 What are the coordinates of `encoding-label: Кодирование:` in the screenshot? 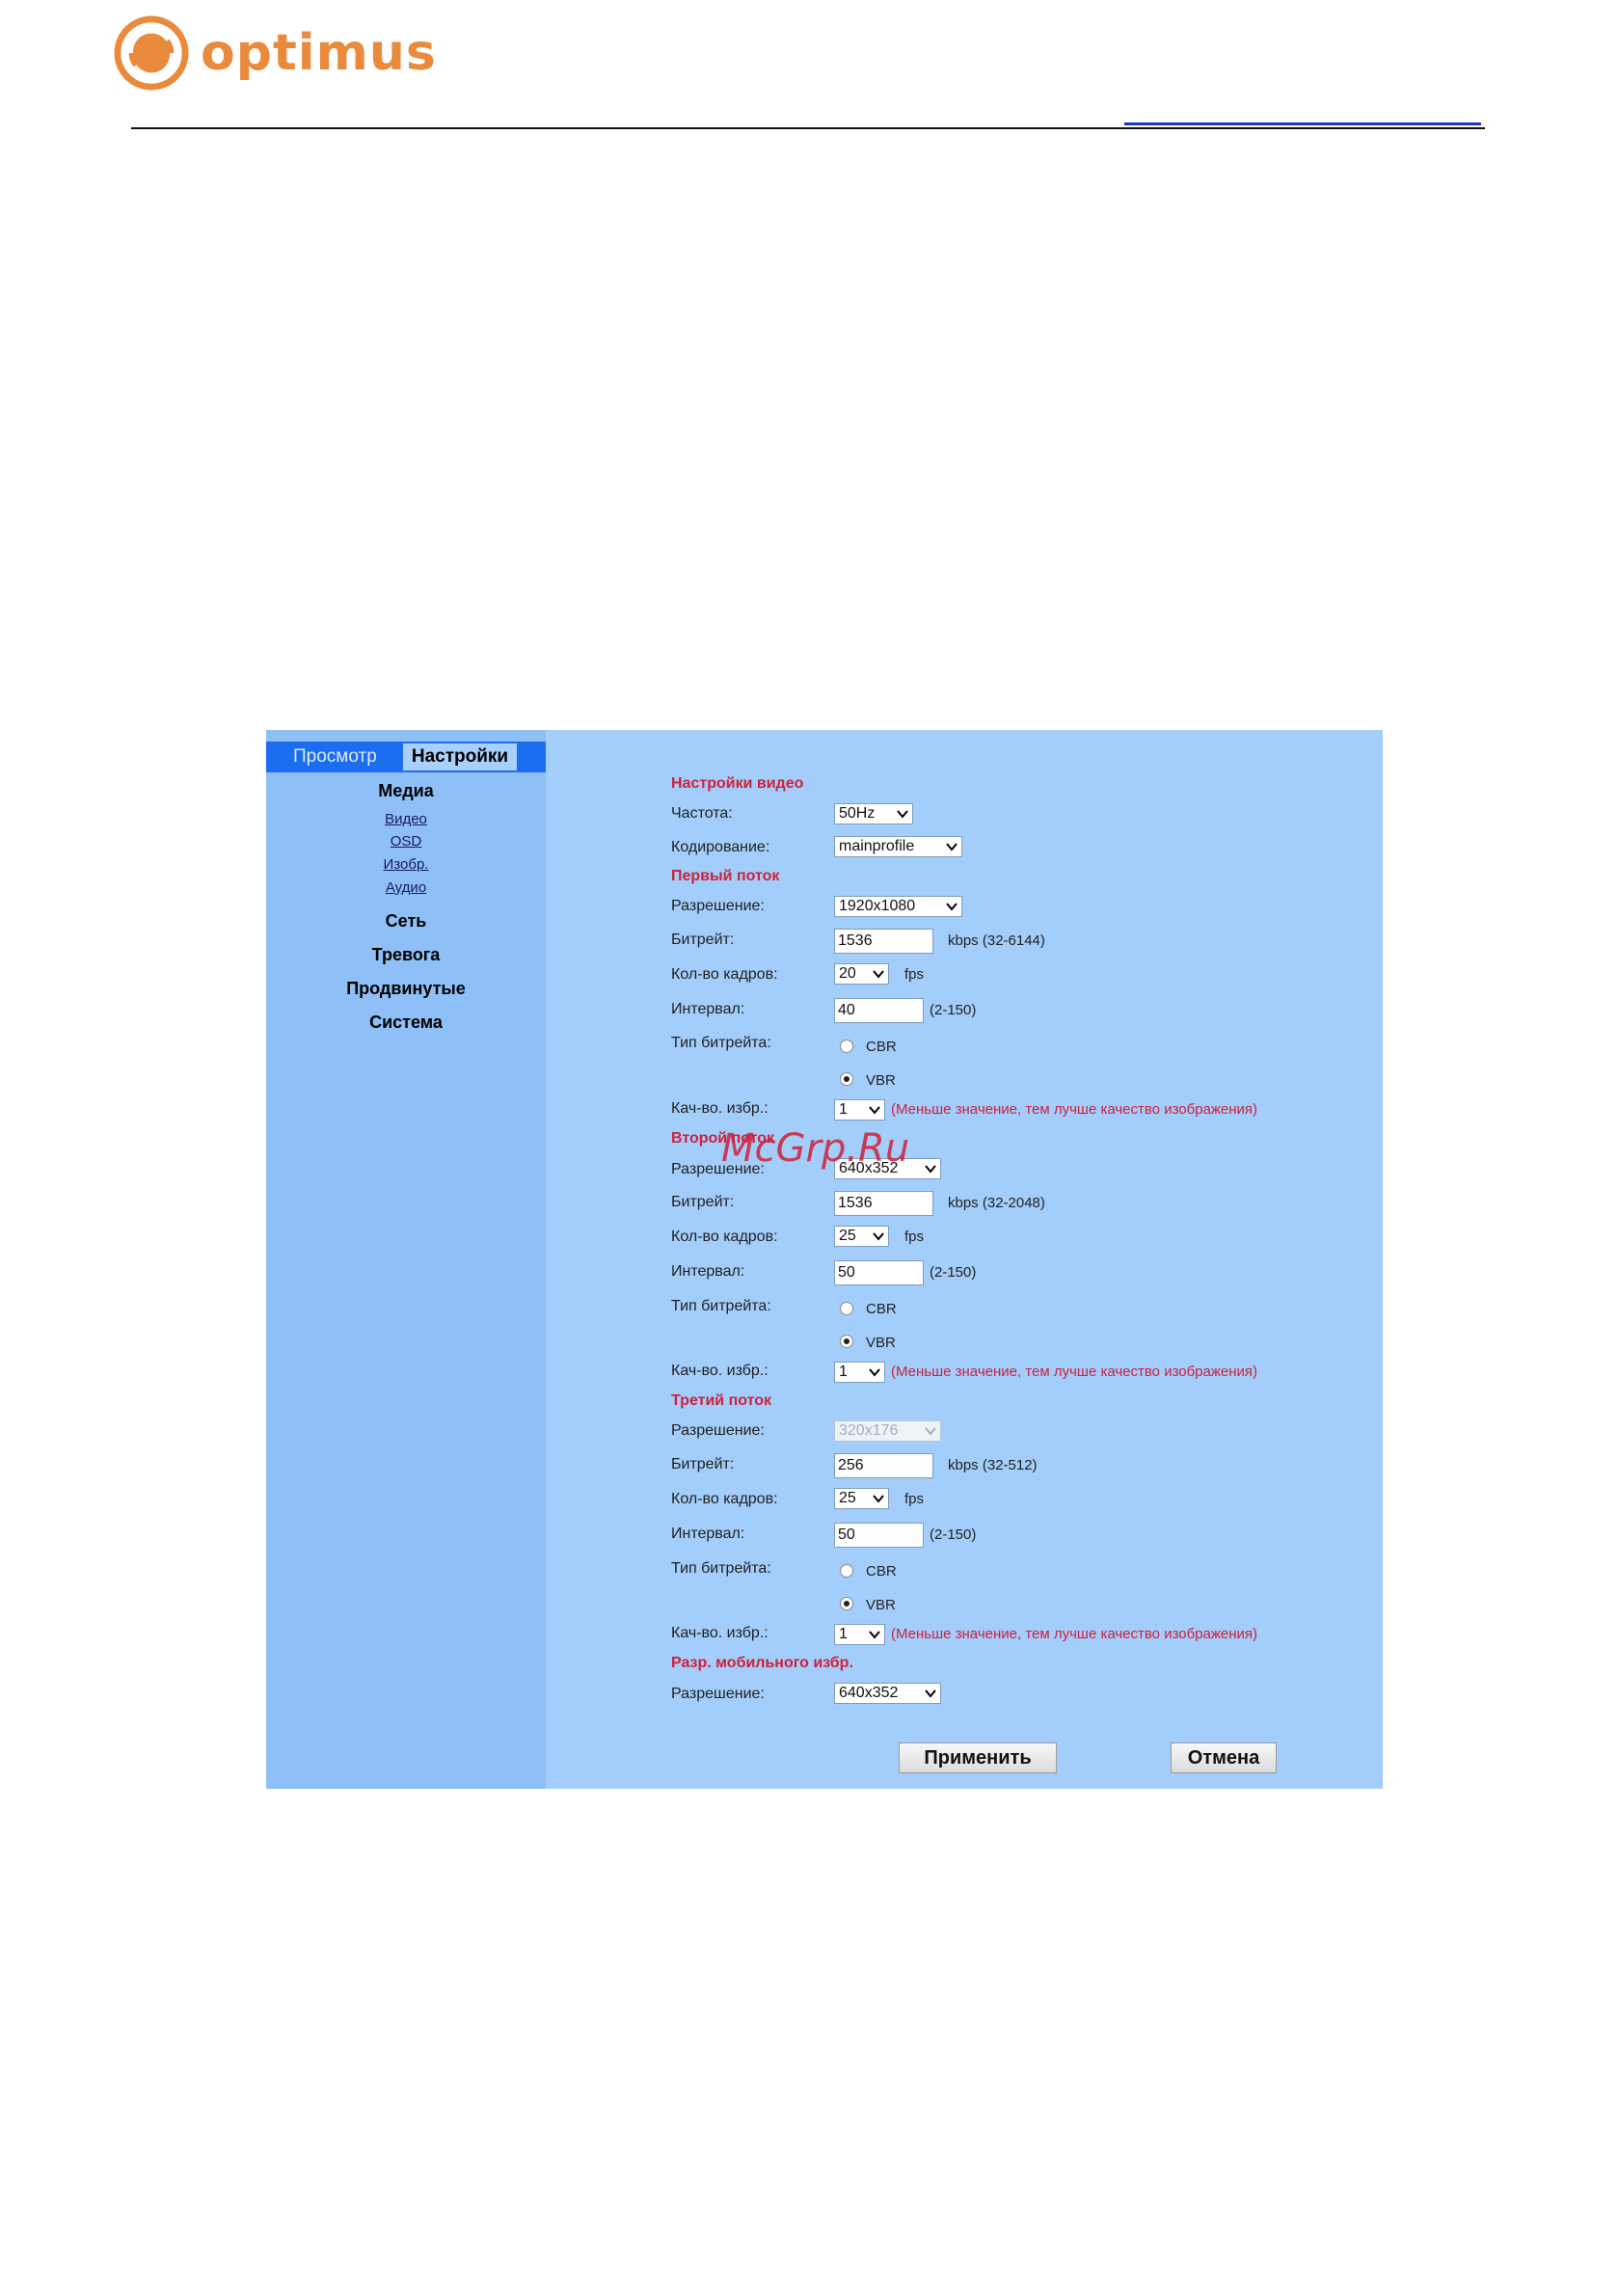 It's located at (721, 847).